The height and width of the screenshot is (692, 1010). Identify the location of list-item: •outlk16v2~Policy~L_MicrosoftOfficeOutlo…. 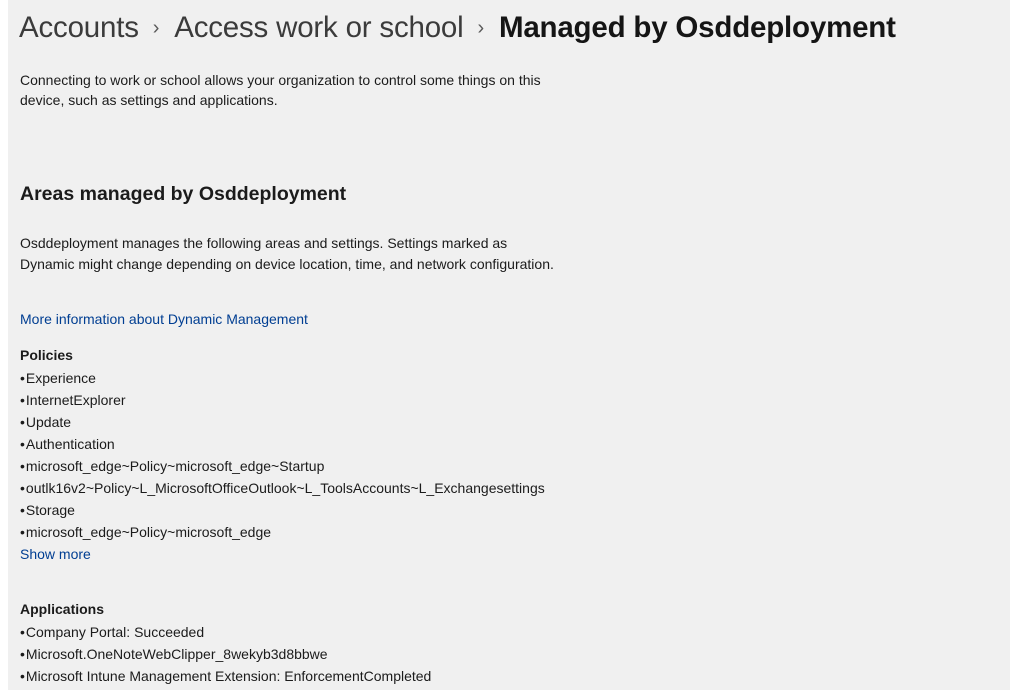
(290, 488).